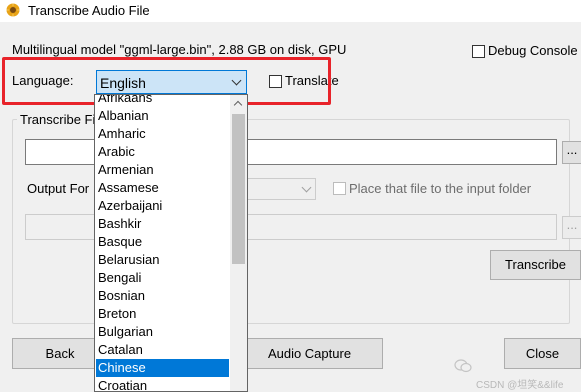 The width and height of the screenshot is (581, 392). What do you see at coordinates (533, 50) in the screenshot?
I see `debug-console-label: Debug Console` at bounding box center [533, 50].